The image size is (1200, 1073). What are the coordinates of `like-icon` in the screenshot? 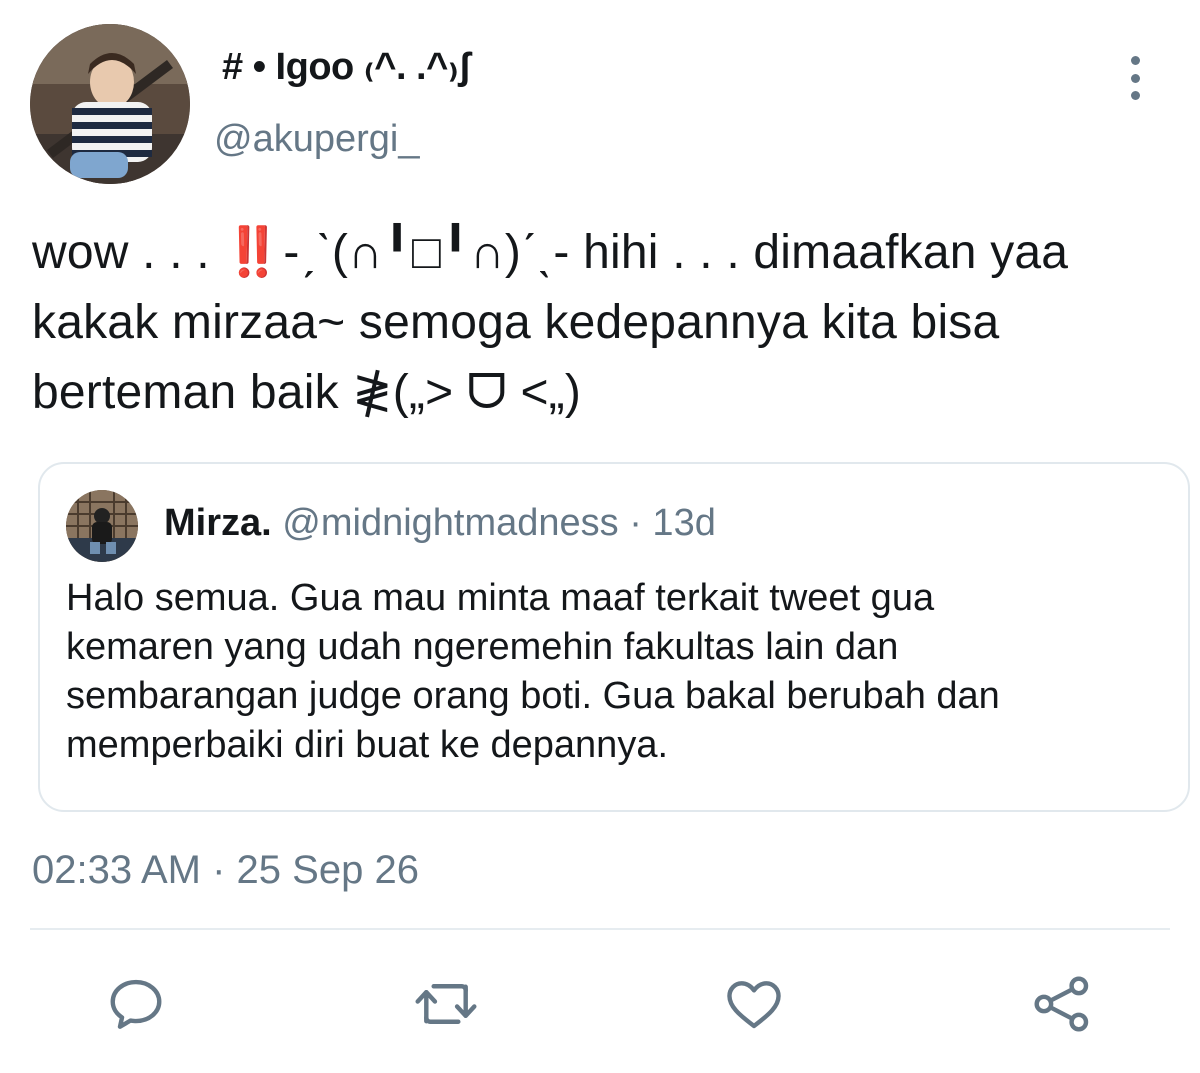 It's located at (754, 1005).